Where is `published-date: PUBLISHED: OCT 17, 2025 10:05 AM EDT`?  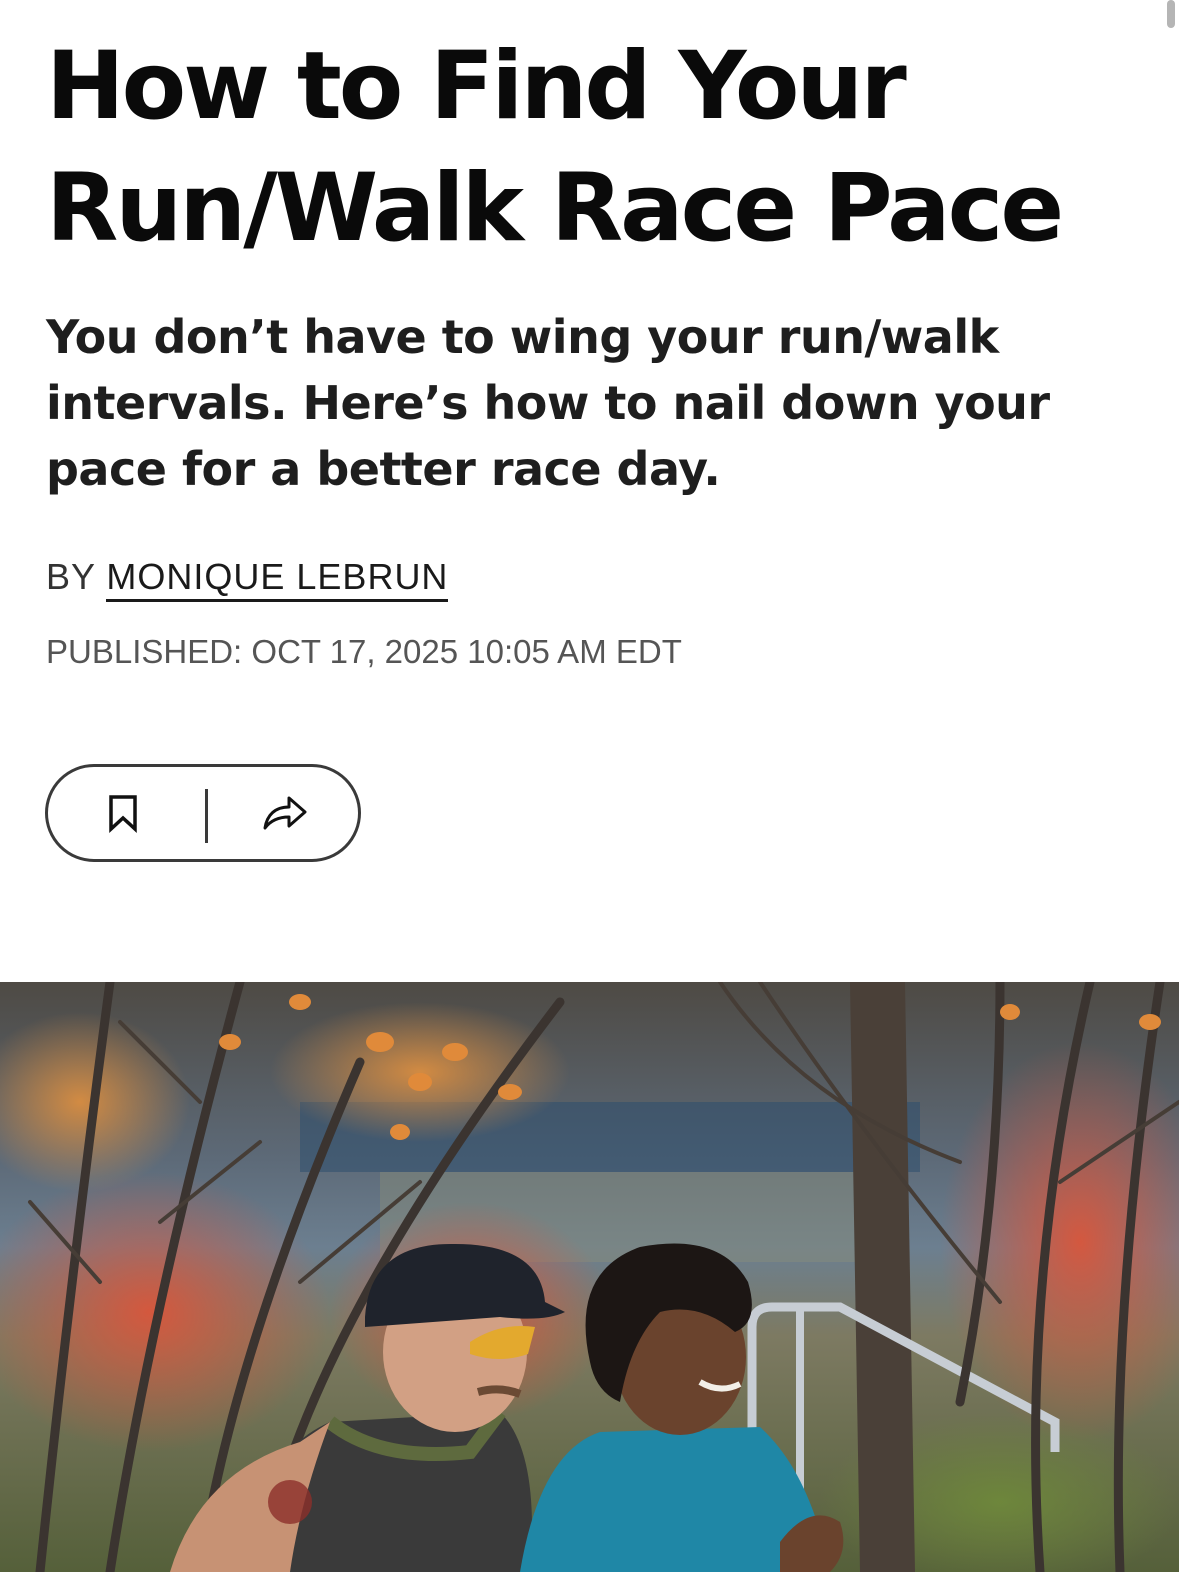
published-date: PUBLISHED: OCT 17, 2025 10:05 AM EDT is located at coordinates (364, 651).